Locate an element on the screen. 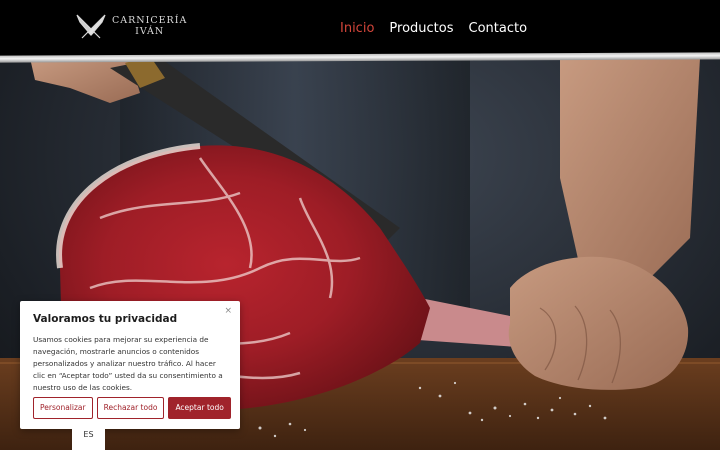 This screenshot has height=450, width=720. logo-line-2: IVÁN is located at coordinates (150, 31).